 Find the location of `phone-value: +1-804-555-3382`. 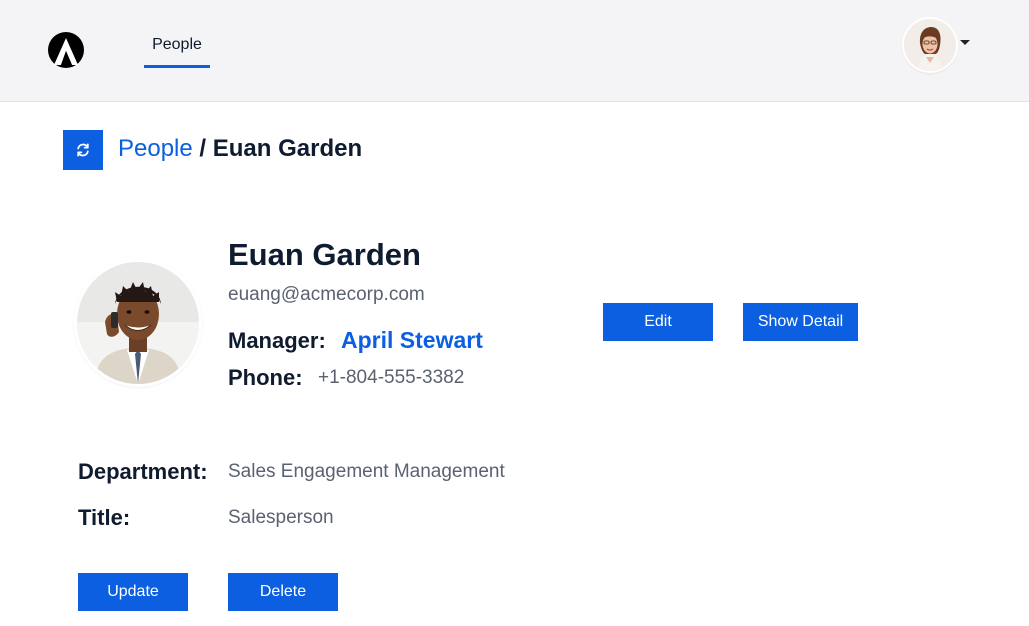

phone-value: +1-804-555-3382 is located at coordinates (391, 377).